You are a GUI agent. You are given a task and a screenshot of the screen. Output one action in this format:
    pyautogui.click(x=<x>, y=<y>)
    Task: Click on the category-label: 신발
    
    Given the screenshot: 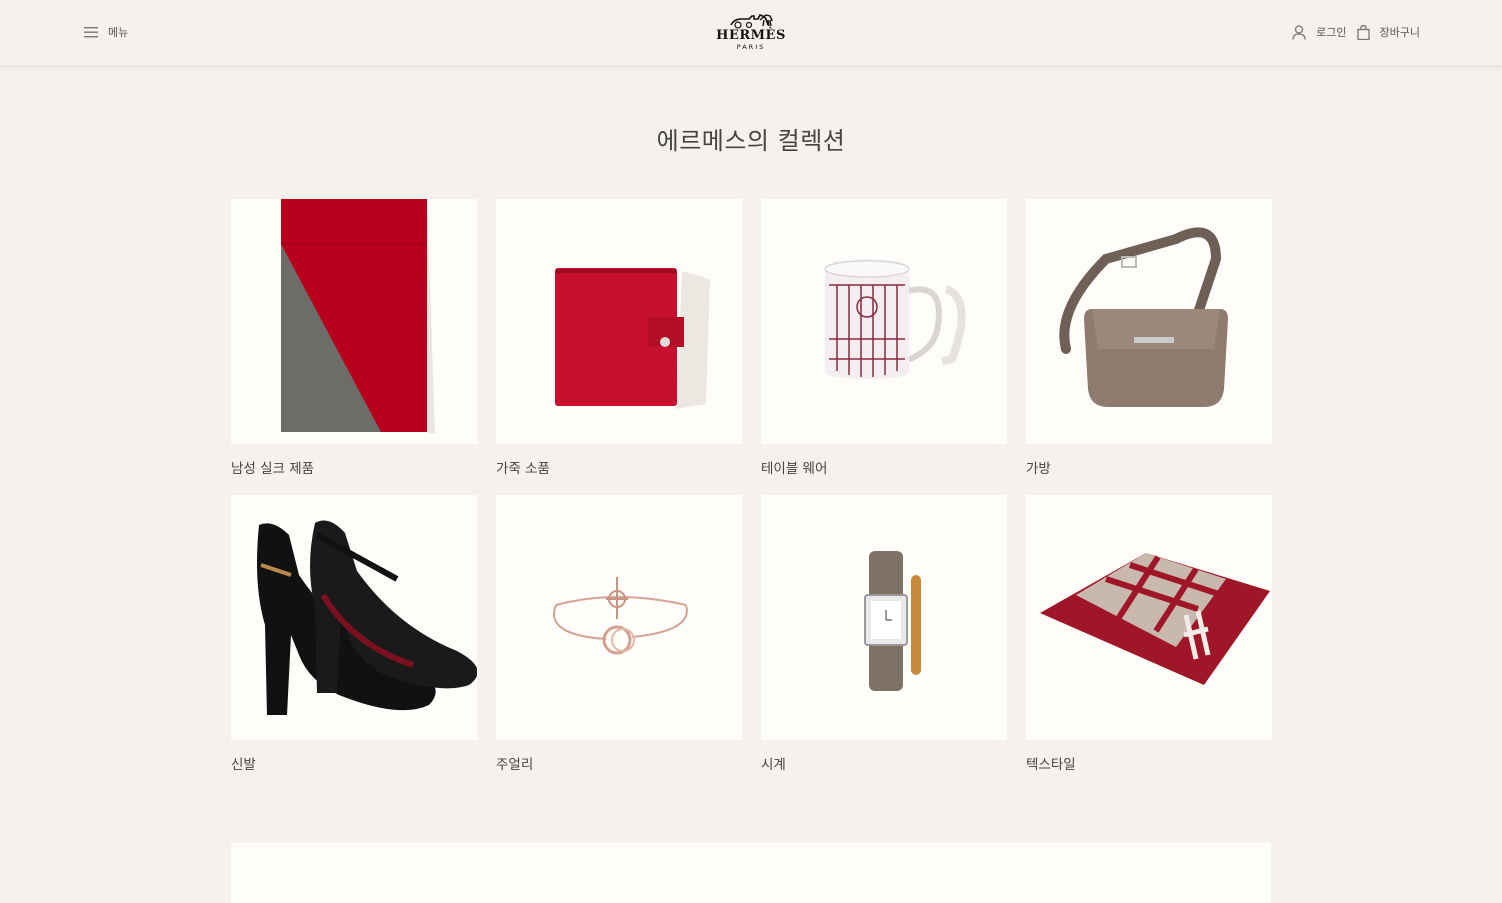 What is the action you would take?
    pyautogui.click(x=243, y=765)
    